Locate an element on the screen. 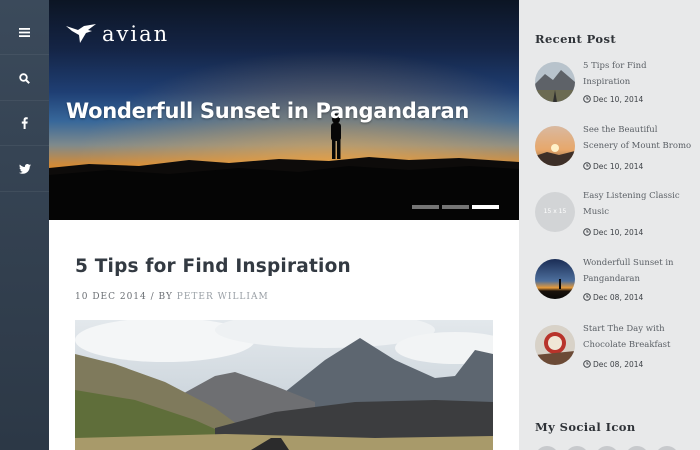 Image resolution: width=700 pixels, height=450 pixels. menu-button is located at coordinates (24, 32).